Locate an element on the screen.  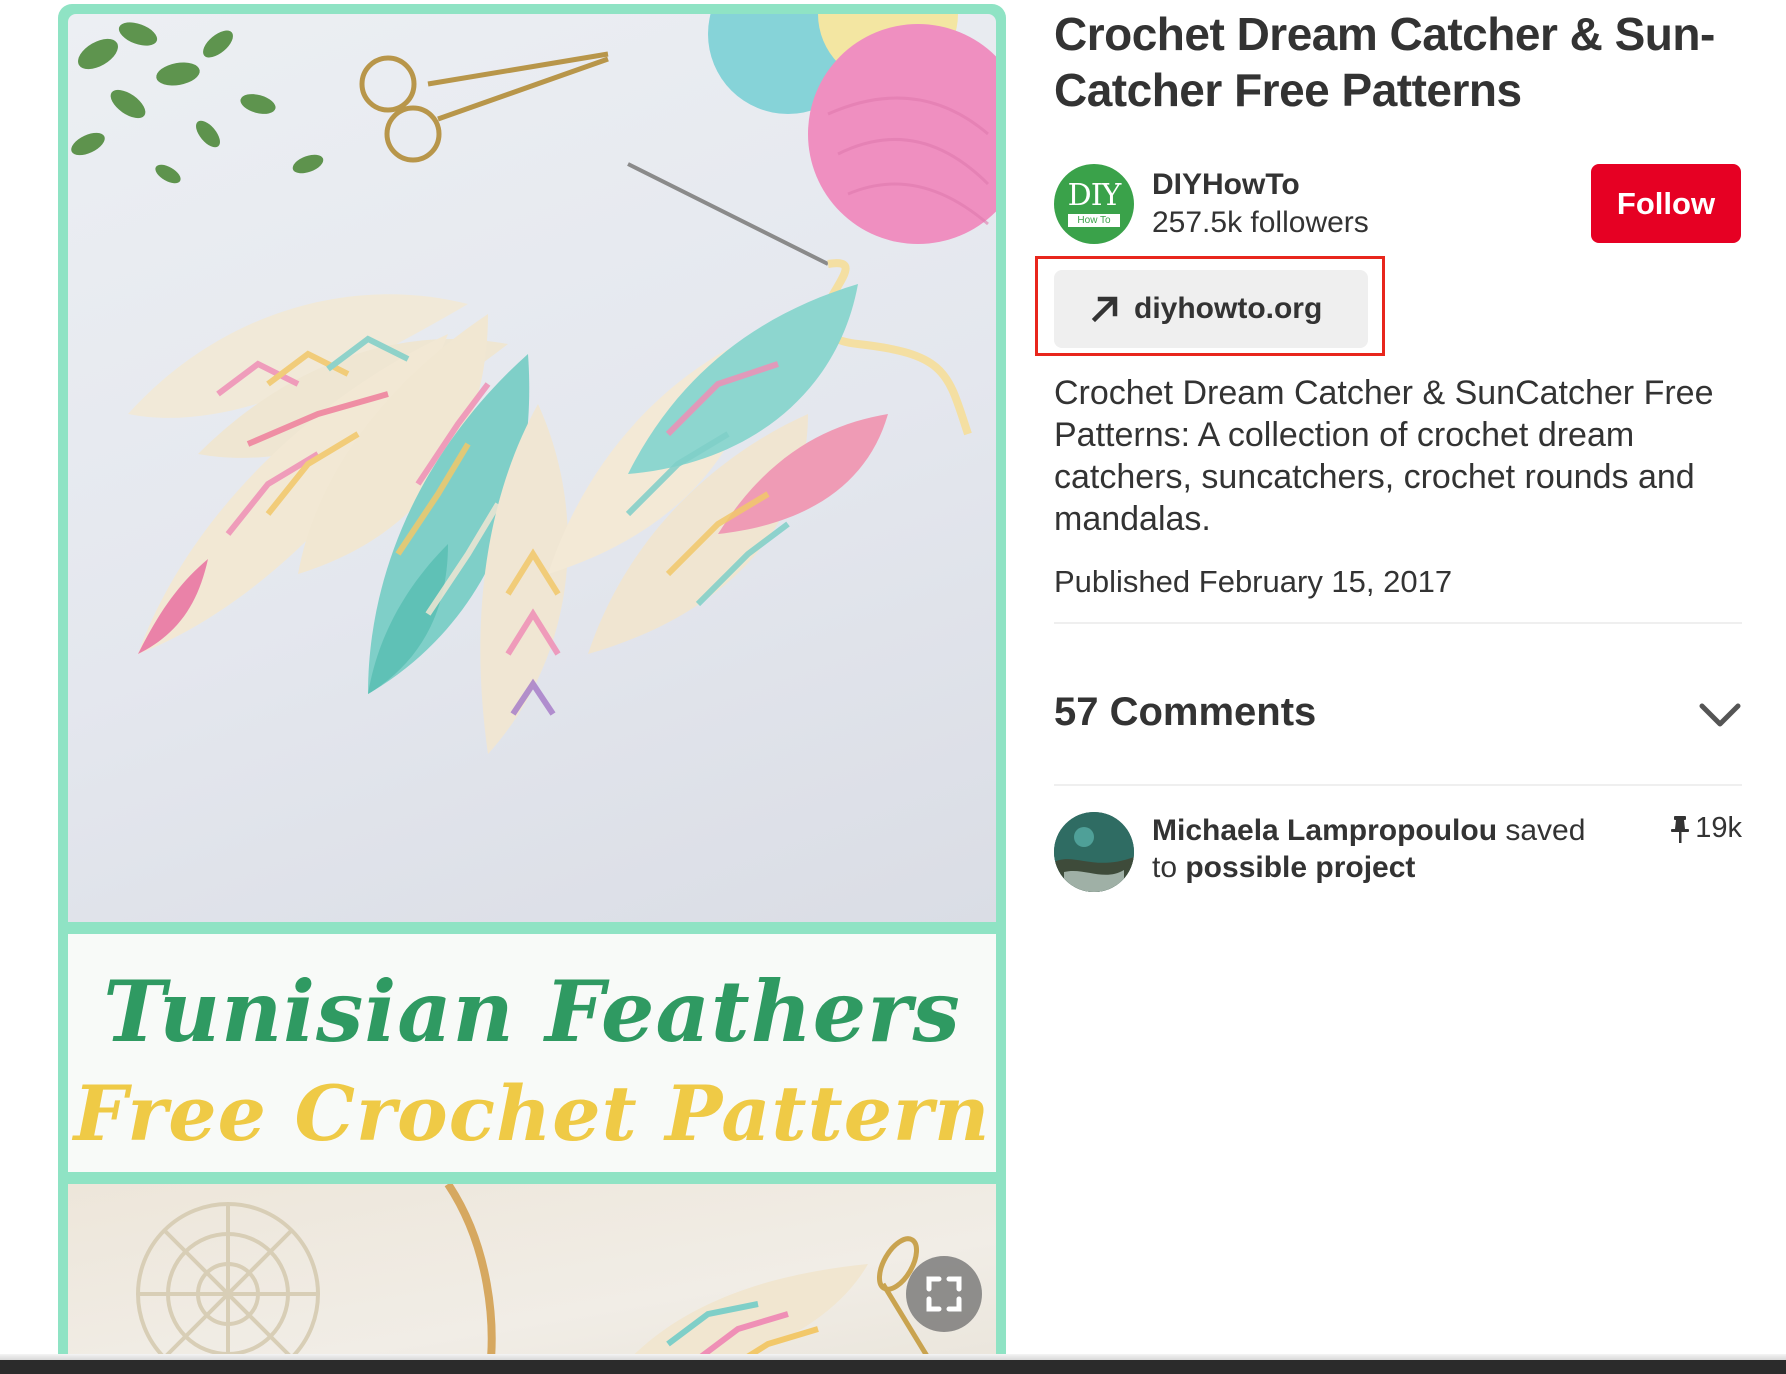
save-count: 19k is located at coordinates (1705, 828).